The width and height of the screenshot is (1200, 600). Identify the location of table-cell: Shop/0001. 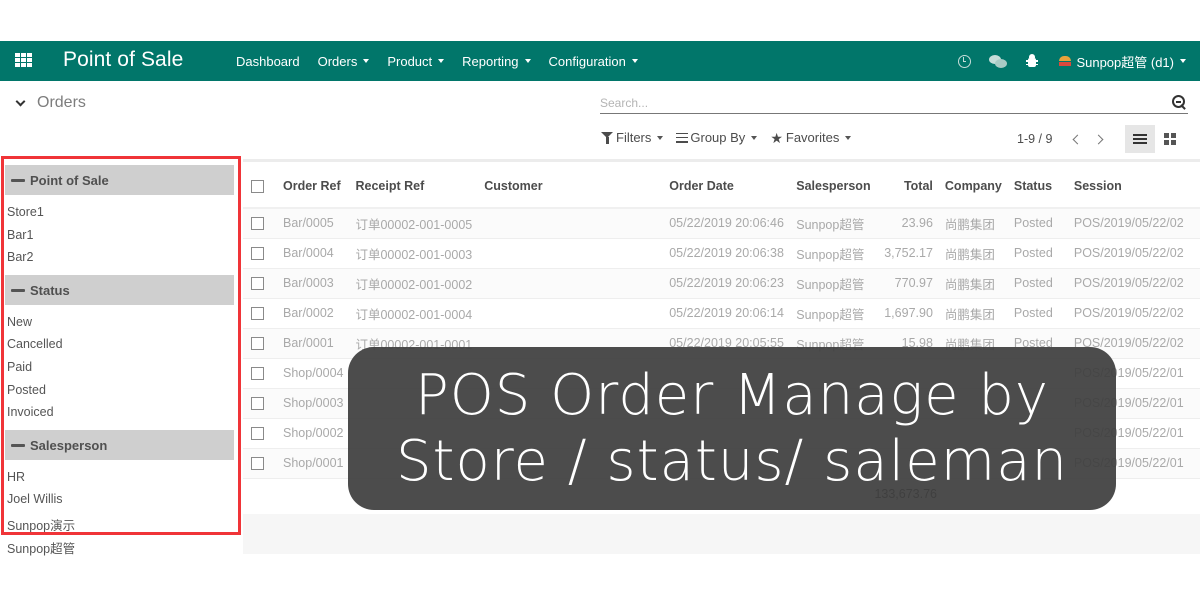
(313, 463).